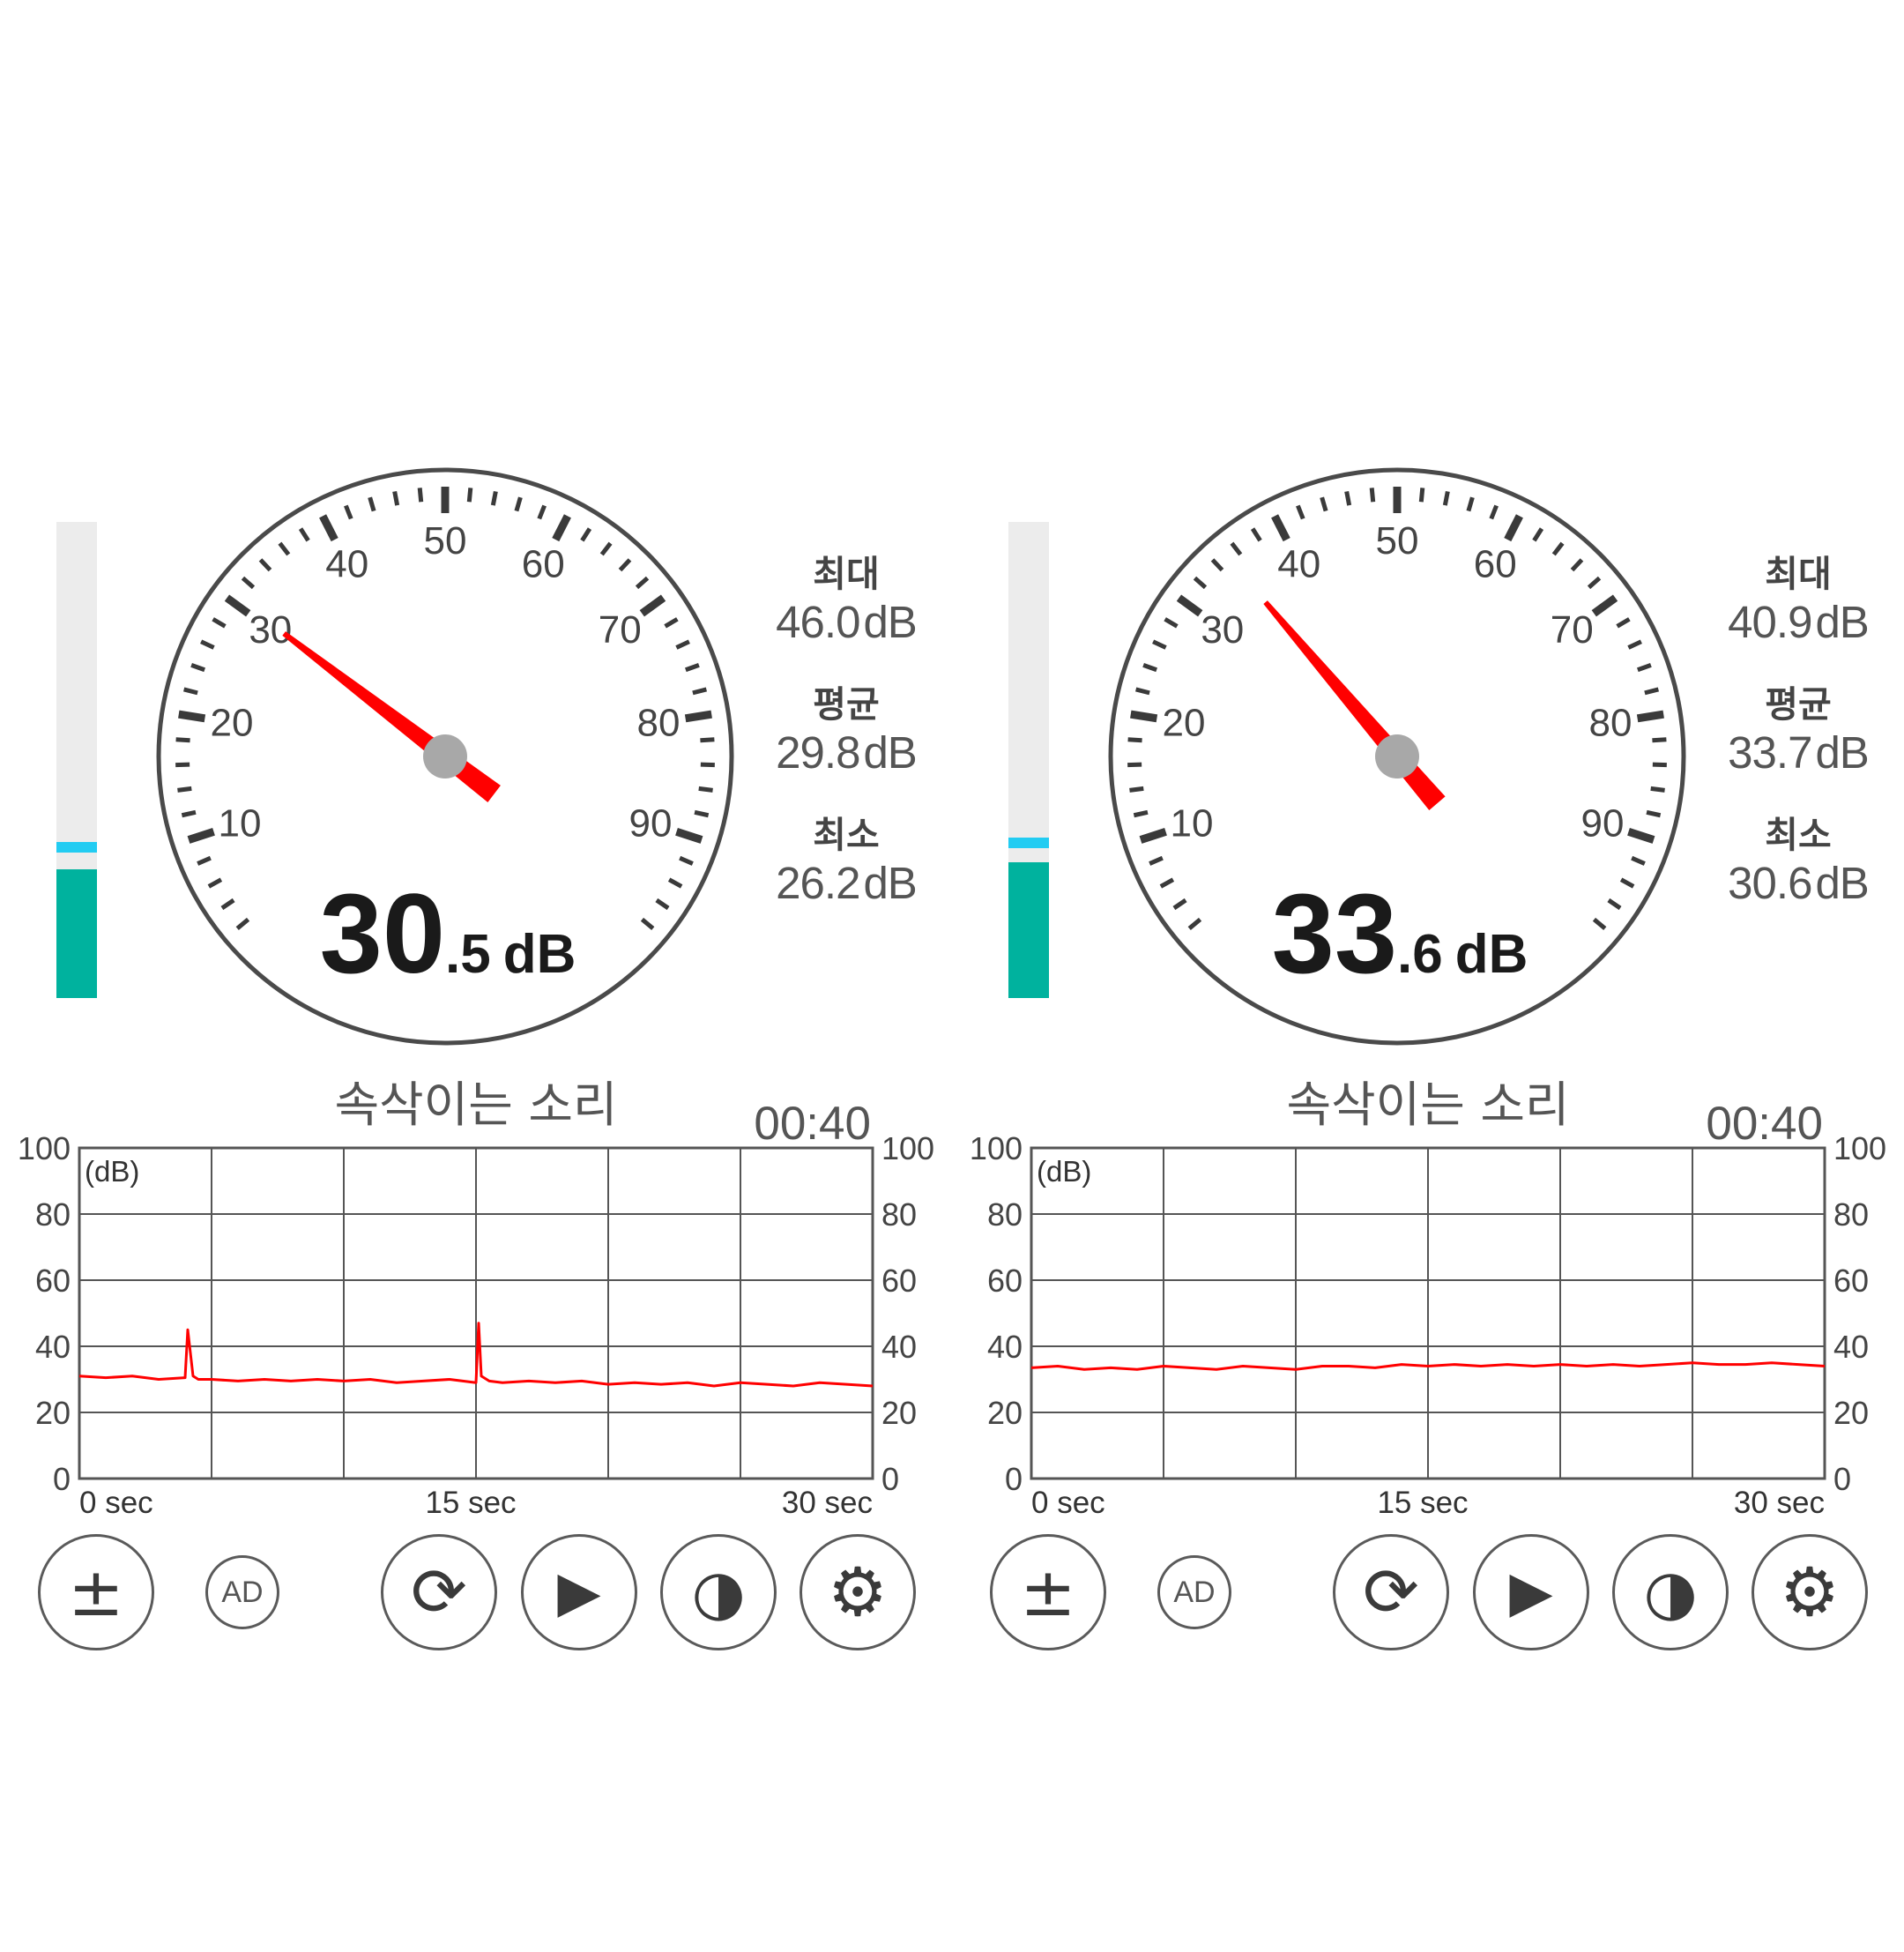 This screenshot has width=1904, height=1952. I want to click on dial-needle-hub, so click(1397, 756).